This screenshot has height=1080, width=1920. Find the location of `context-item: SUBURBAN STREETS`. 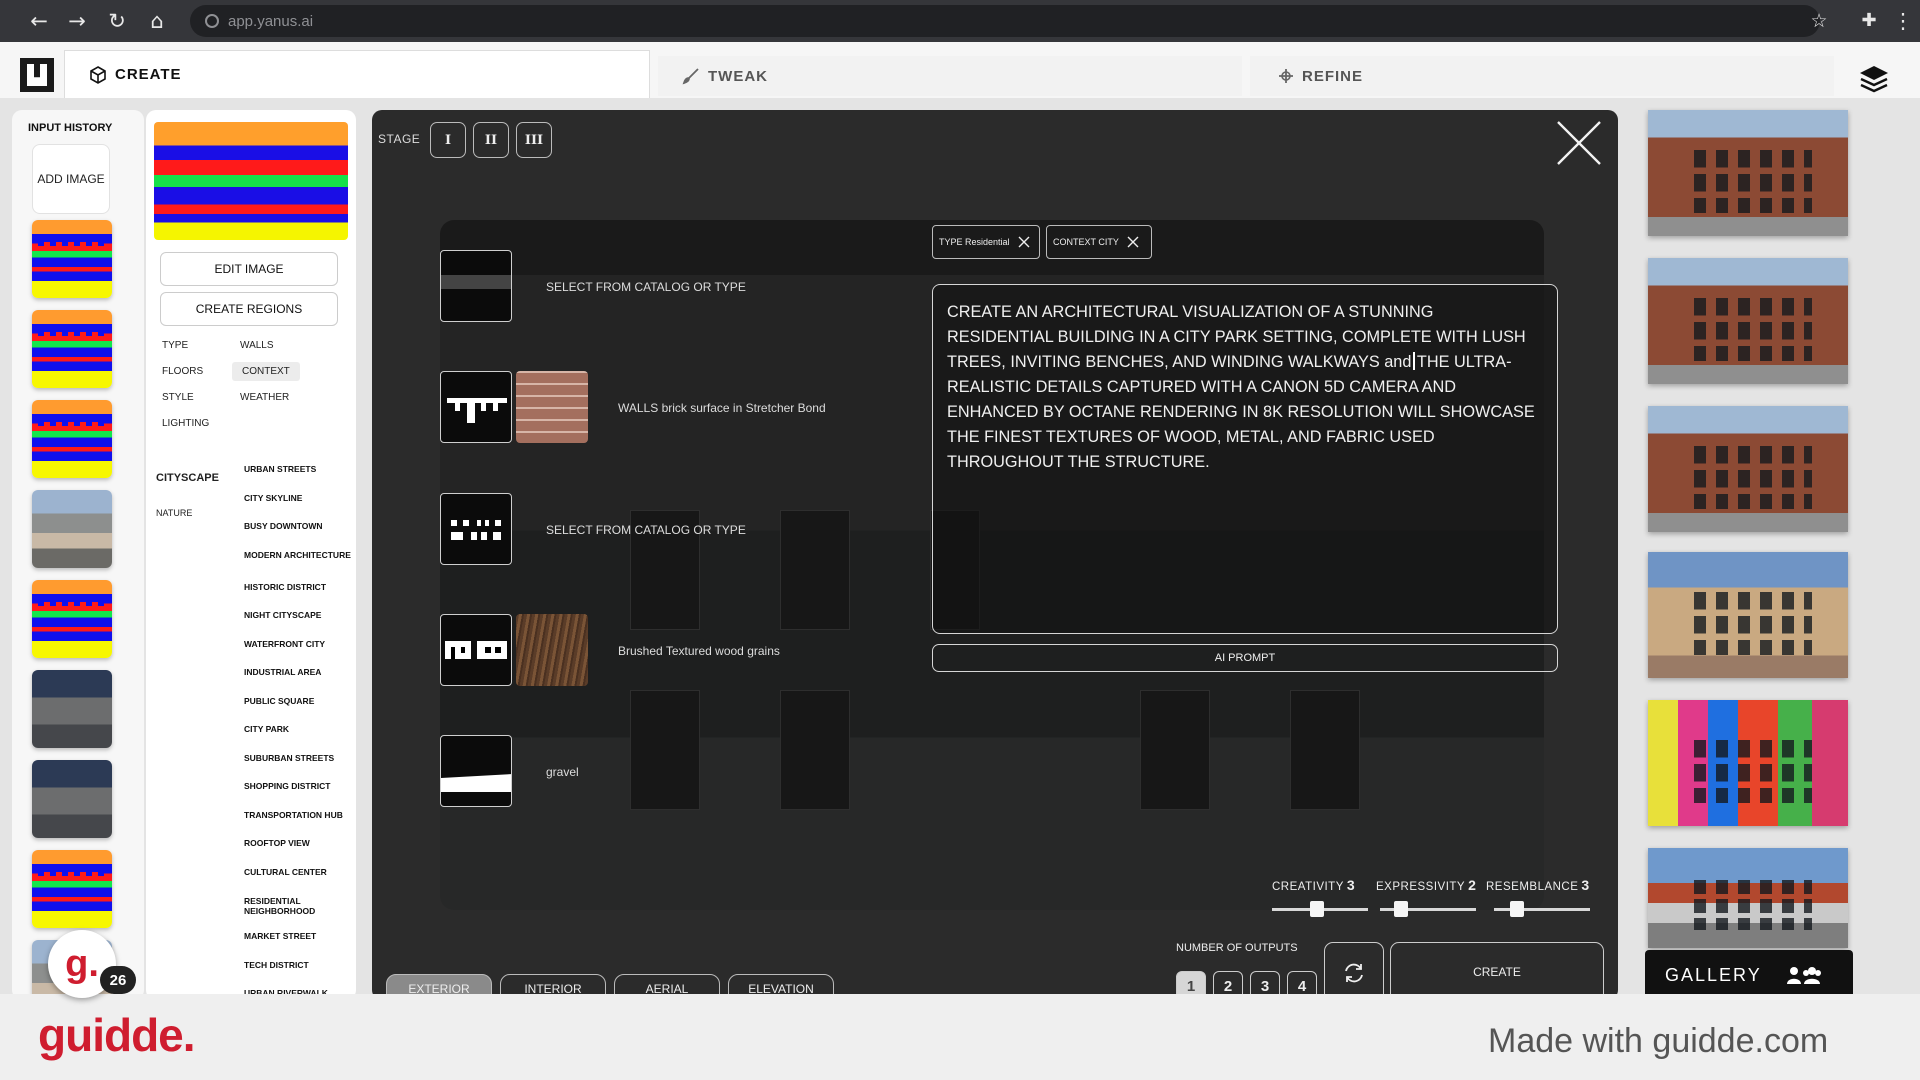

context-item: SUBURBAN STREETS is located at coordinates (298, 758).